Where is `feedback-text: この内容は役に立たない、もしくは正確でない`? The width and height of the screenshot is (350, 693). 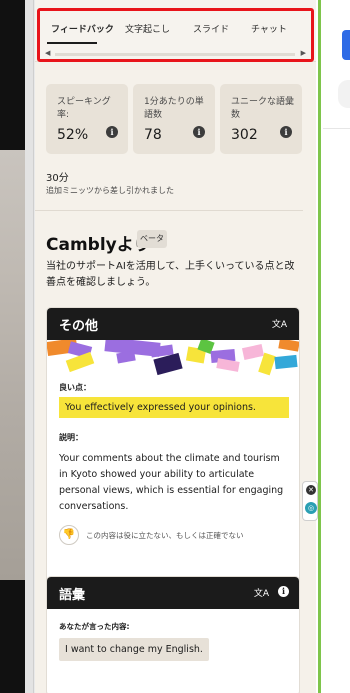
feedback-text: この内容は役に立たない、もしくは正確でない is located at coordinates (165, 535).